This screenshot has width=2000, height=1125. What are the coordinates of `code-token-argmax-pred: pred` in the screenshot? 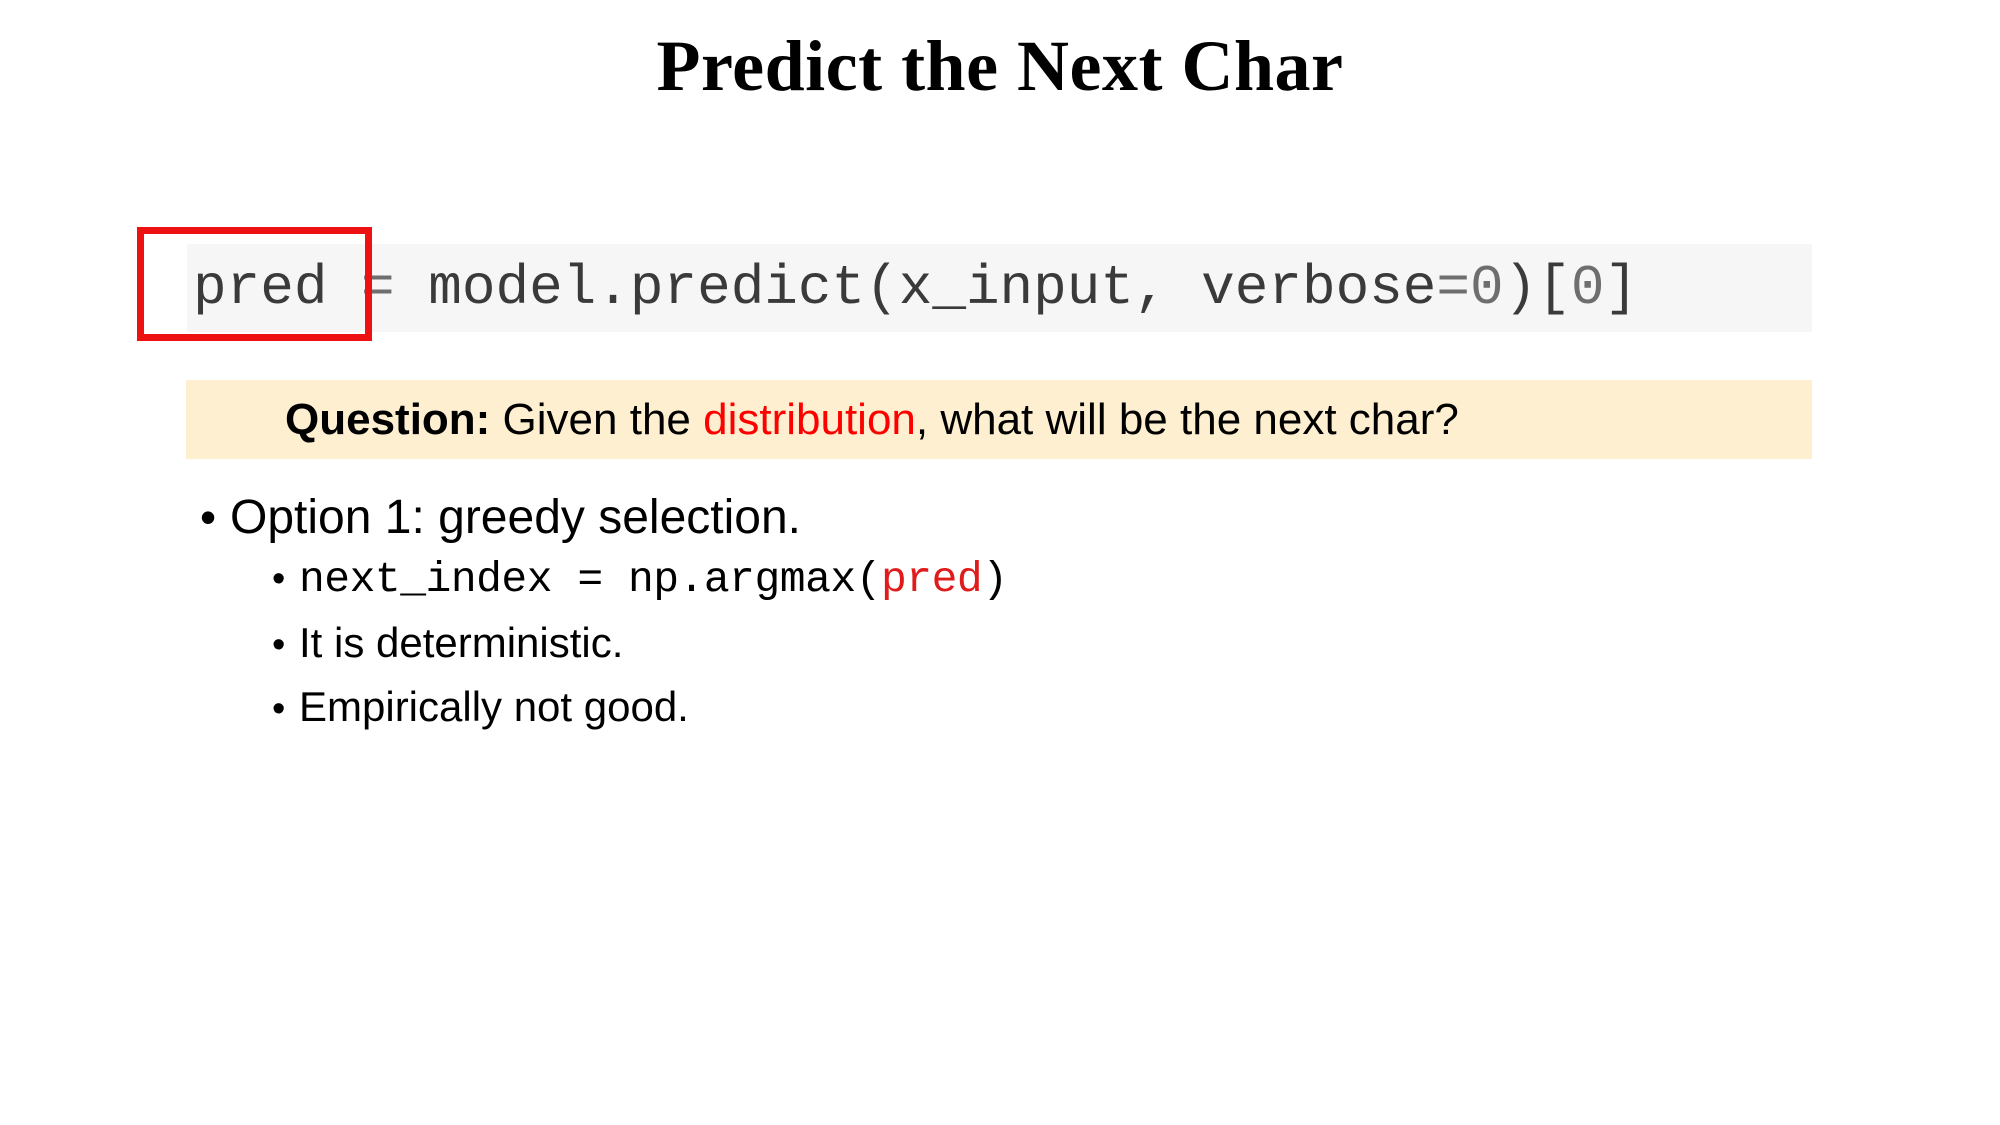 It's located at (932, 579).